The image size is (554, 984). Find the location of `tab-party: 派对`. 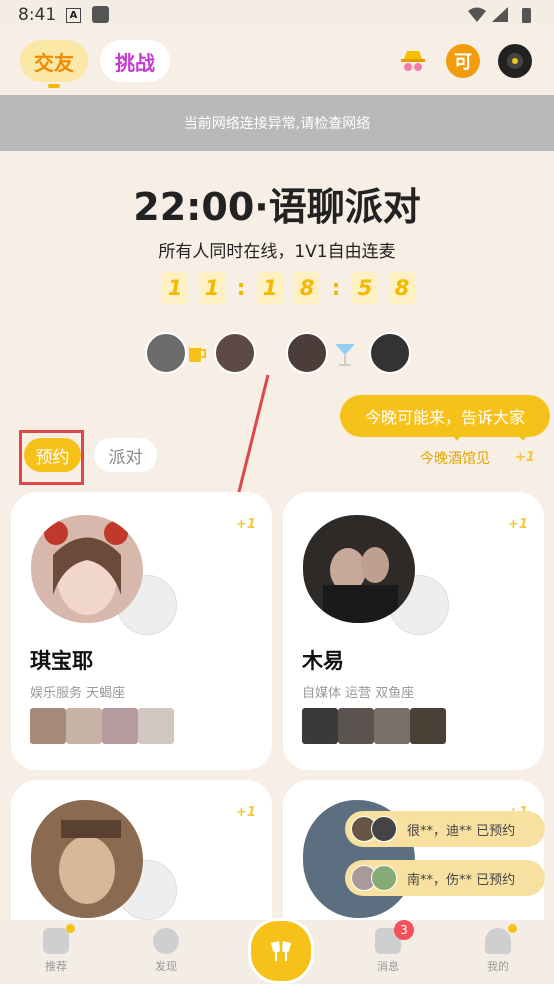

tab-party: 派对 is located at coordinates (125, 455).